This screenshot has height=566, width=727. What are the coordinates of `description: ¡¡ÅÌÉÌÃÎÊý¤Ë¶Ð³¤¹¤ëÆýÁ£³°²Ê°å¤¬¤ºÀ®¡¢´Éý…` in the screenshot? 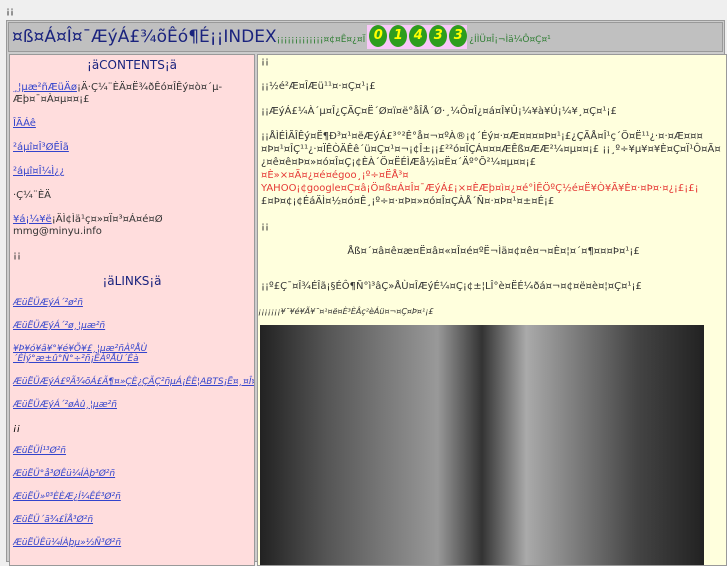 It's located at (491, 149).